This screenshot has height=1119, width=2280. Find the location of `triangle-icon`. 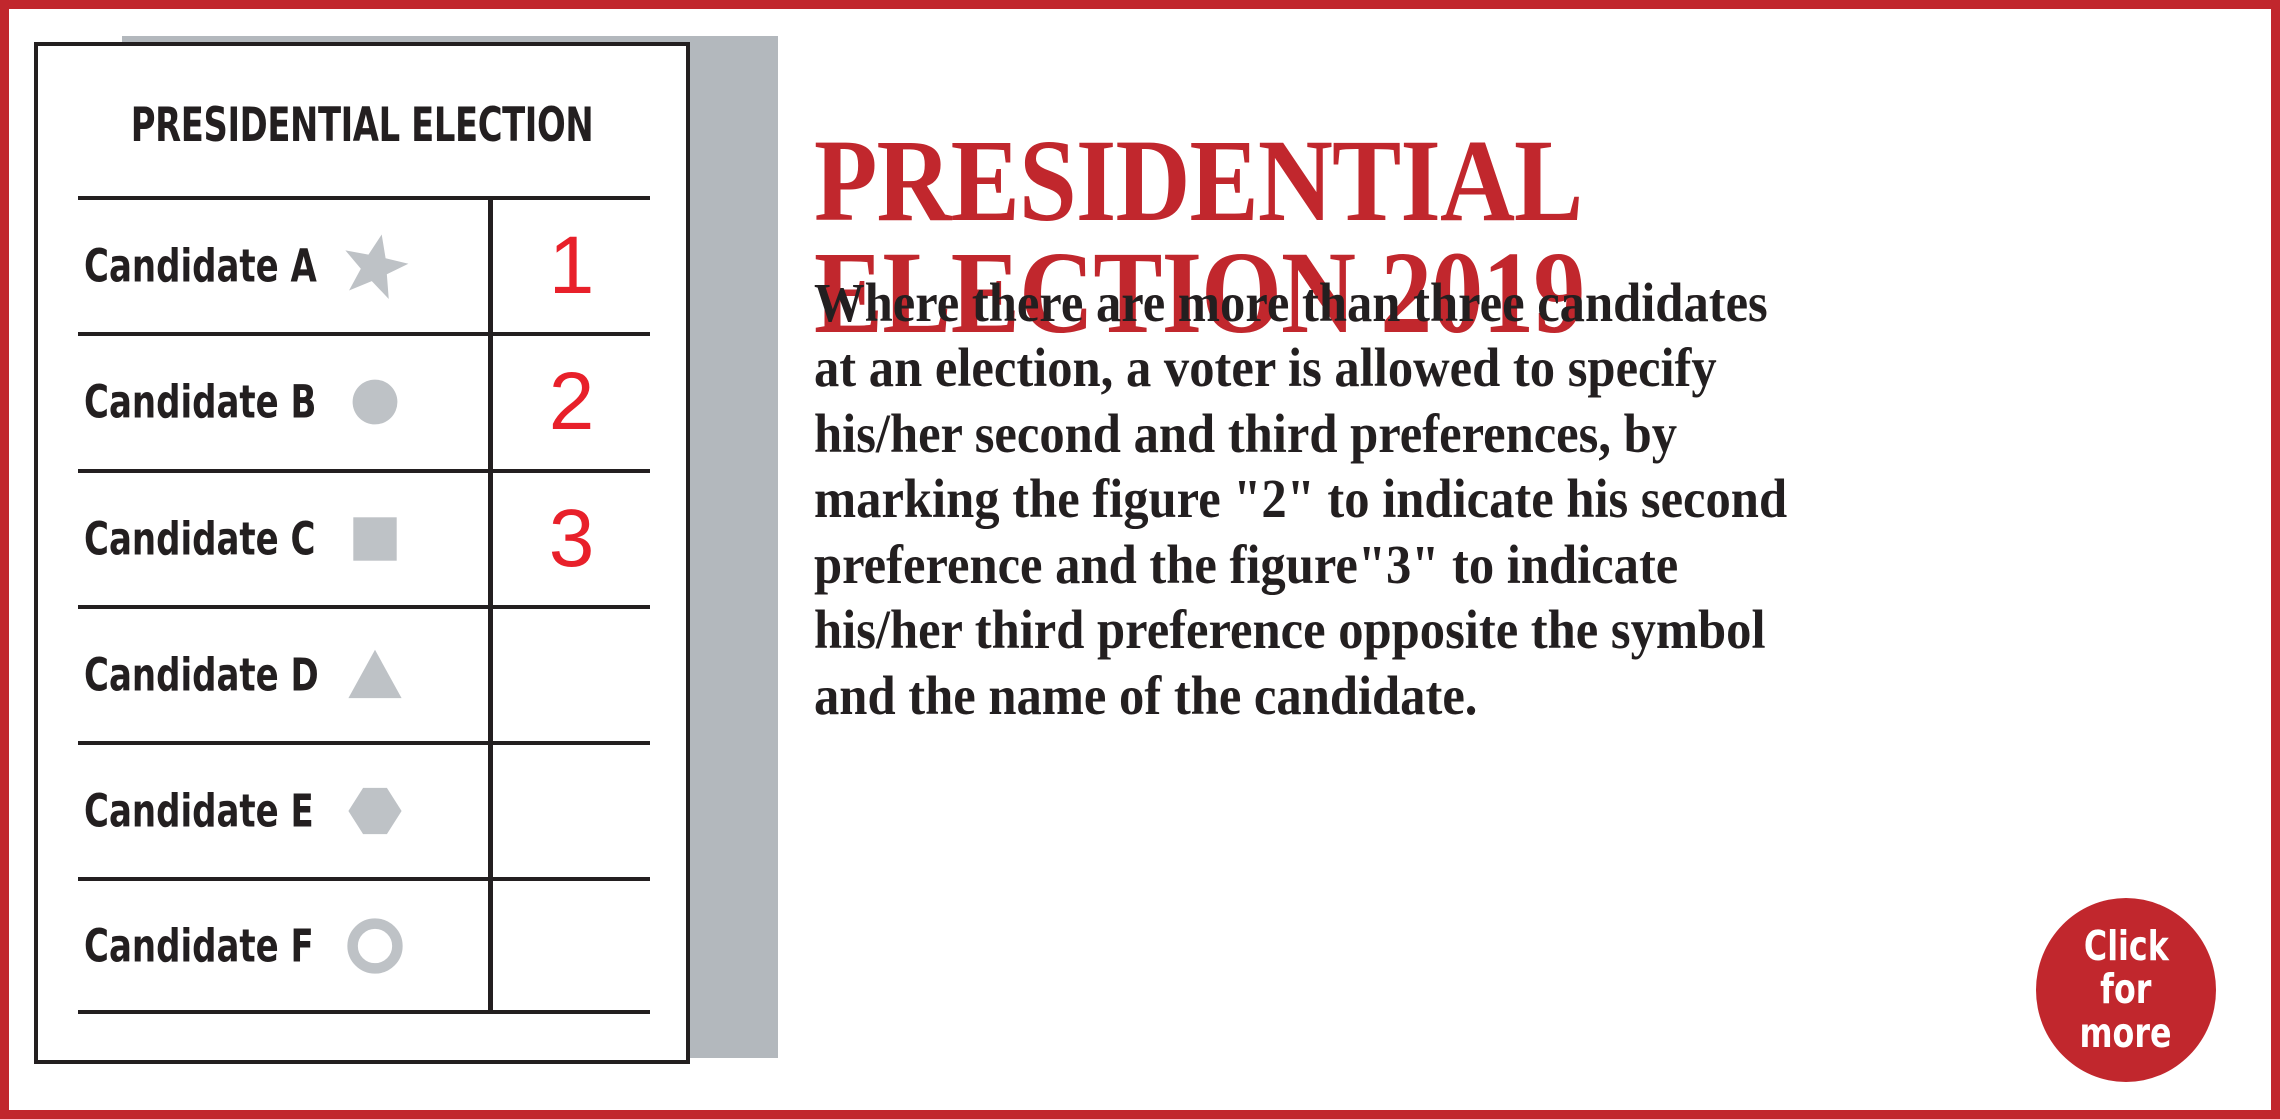

triangle-icon is located at coordinates (375, 674).